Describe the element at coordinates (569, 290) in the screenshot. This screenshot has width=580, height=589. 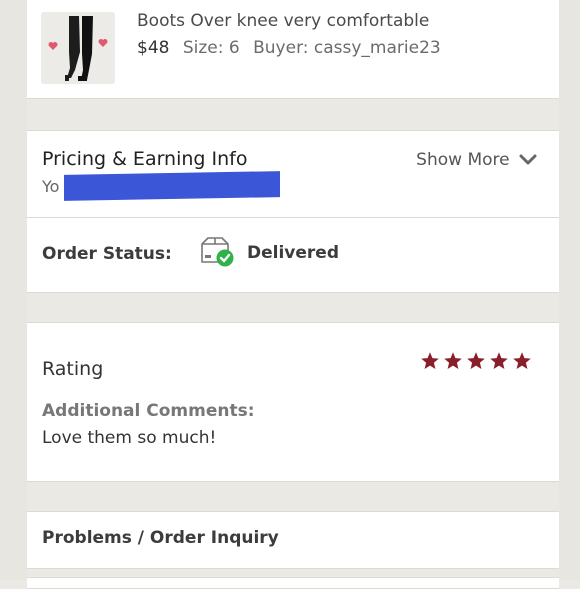
I see `right-gutter` at that location.